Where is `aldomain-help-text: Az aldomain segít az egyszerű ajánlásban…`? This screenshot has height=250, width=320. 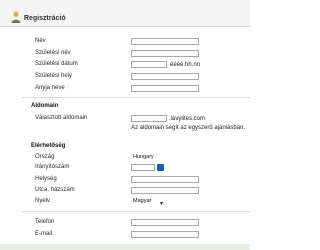
aldomain-help-text: Az aldomain segít az egyszerű ajánlásban… is located at coordinates (188, 128).